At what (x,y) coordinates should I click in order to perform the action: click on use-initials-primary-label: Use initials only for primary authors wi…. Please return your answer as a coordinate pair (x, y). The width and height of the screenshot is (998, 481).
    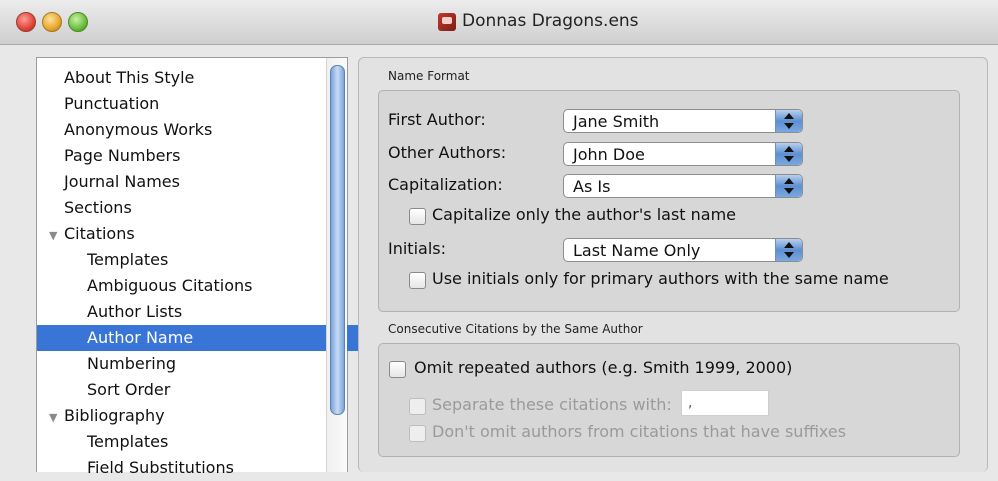
    Looking at the image, I should click on (660, 278).